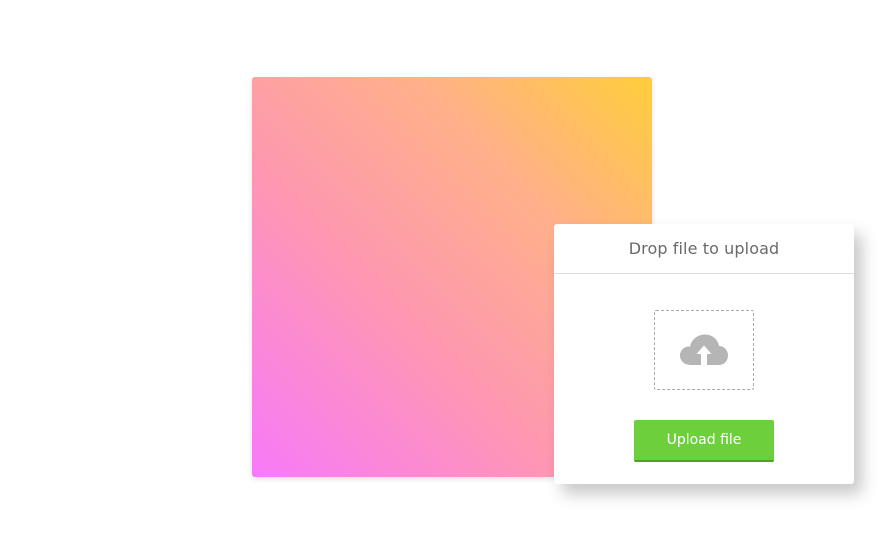 The image size is (880, 552). Describe the element at coordinates (704, 441) in the screenshot. I see `upload-file-button: Upload file` at that location.